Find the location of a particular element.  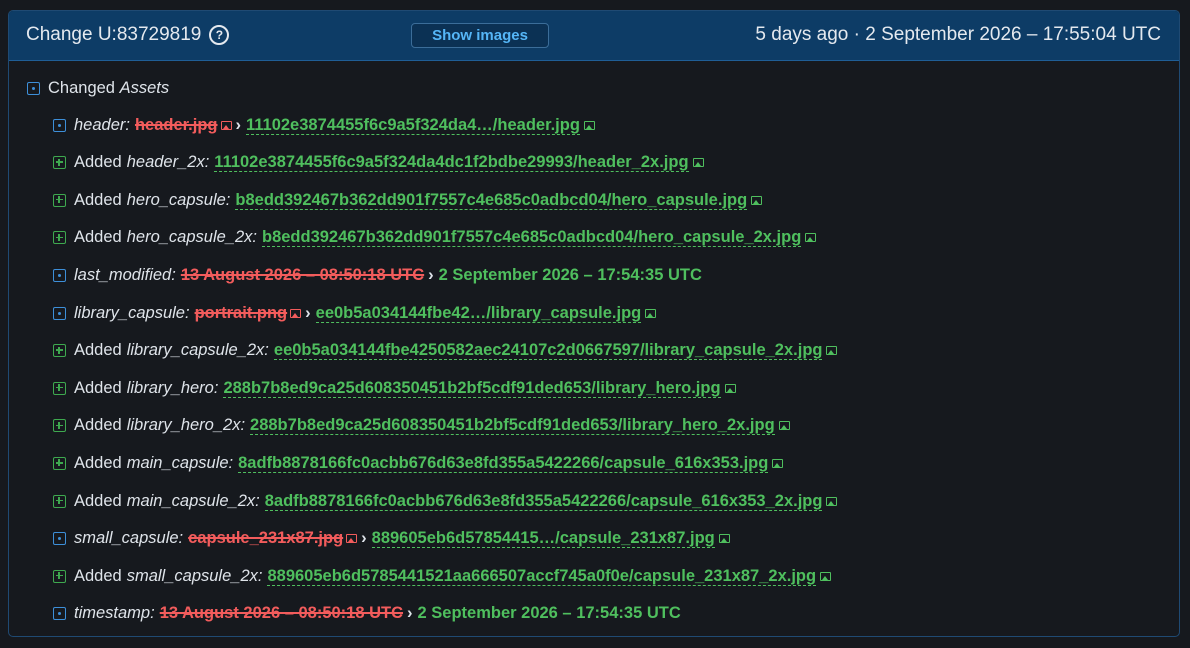

new-value: 11102e3874455f6c9a5f324da4…/header.jpg is located at coordinates (413, 125).